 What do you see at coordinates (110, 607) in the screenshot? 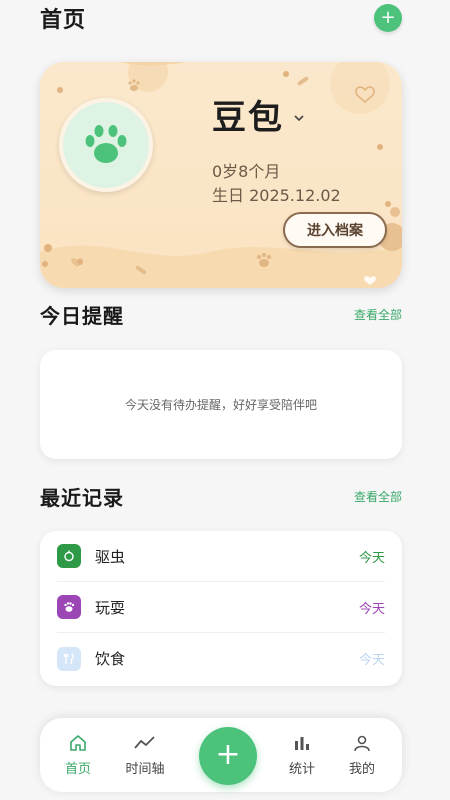
I see `record-label: 玩耍` at bounding box center [110, 607].